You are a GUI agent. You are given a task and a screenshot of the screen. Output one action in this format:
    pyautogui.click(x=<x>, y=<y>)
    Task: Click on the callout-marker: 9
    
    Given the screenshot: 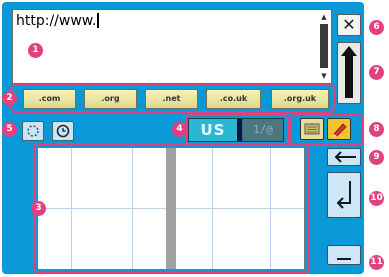 What is the action you would take?
    pyautogui.click(x=376, y=157)
    